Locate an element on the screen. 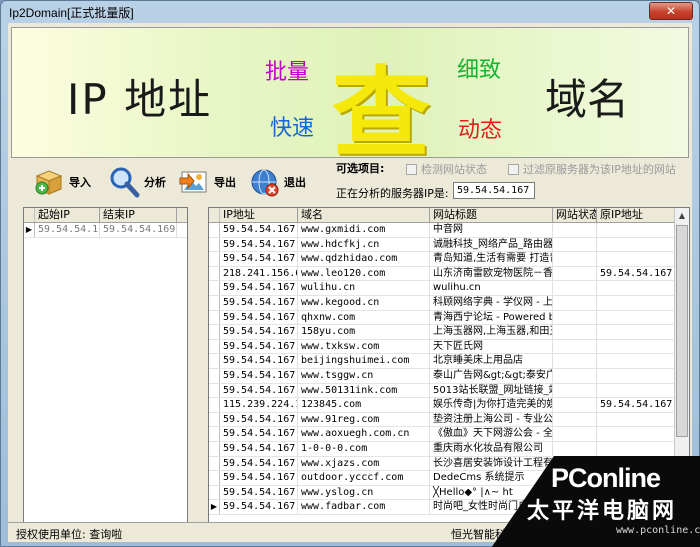  title-cell: DedeCms 系统提示 is located at coordinates (491, 478).